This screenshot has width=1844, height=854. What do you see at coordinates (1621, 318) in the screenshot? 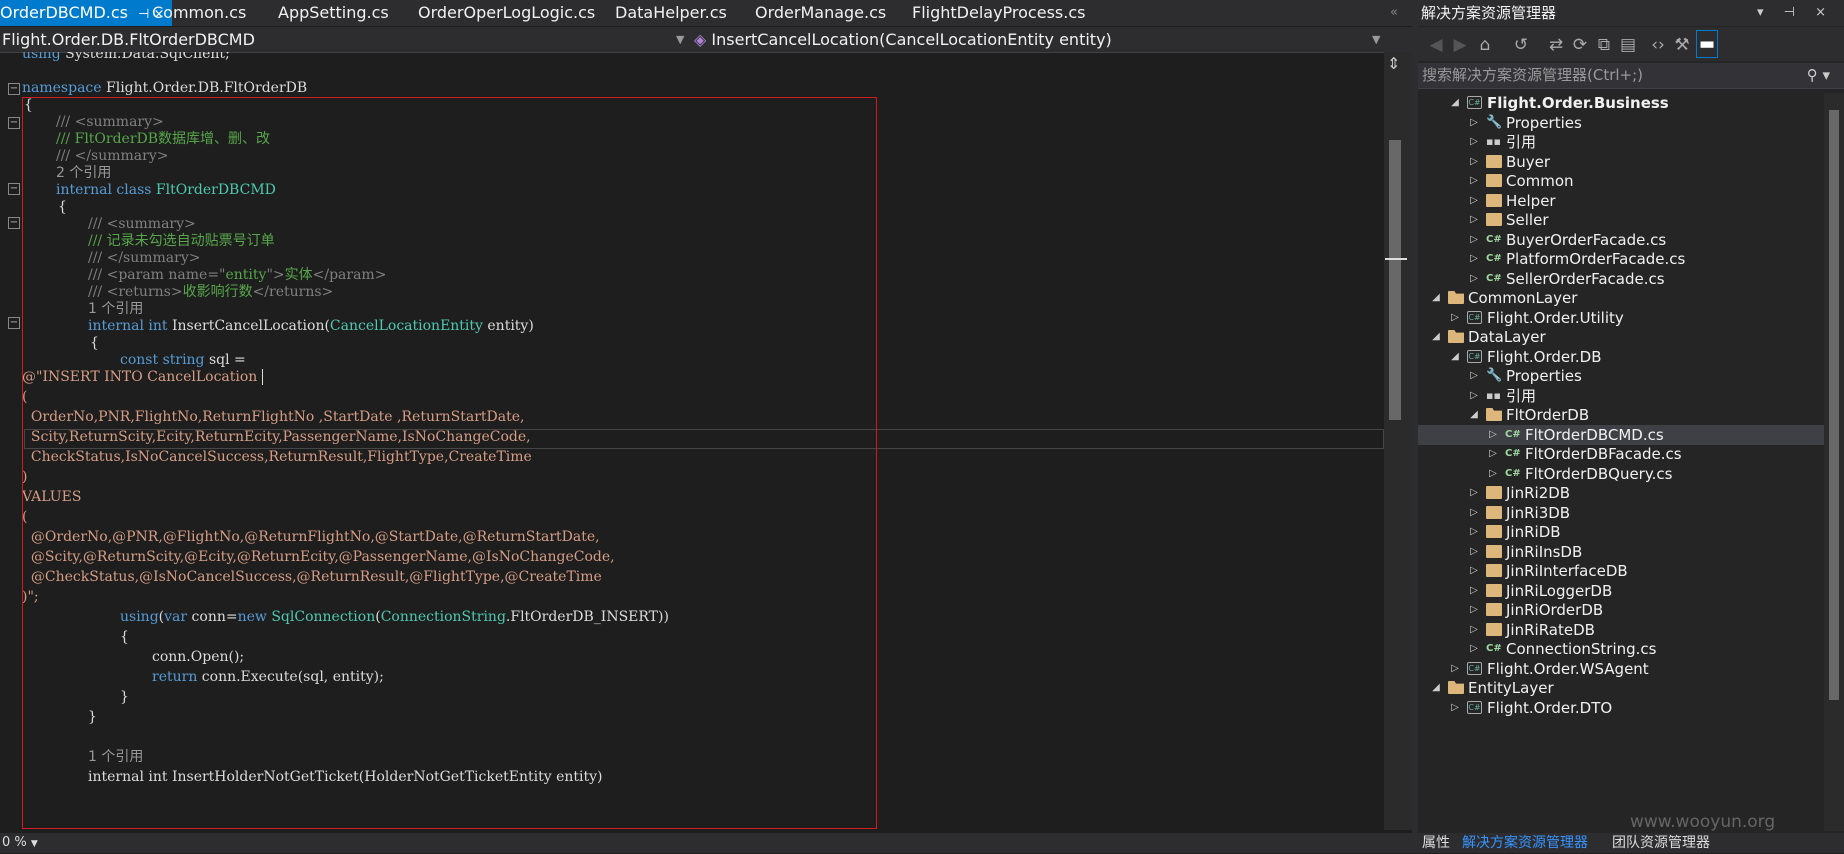
I see `tree-item: ▷ C# Flight.Order.Utility` at bounding box center [1621, 318].